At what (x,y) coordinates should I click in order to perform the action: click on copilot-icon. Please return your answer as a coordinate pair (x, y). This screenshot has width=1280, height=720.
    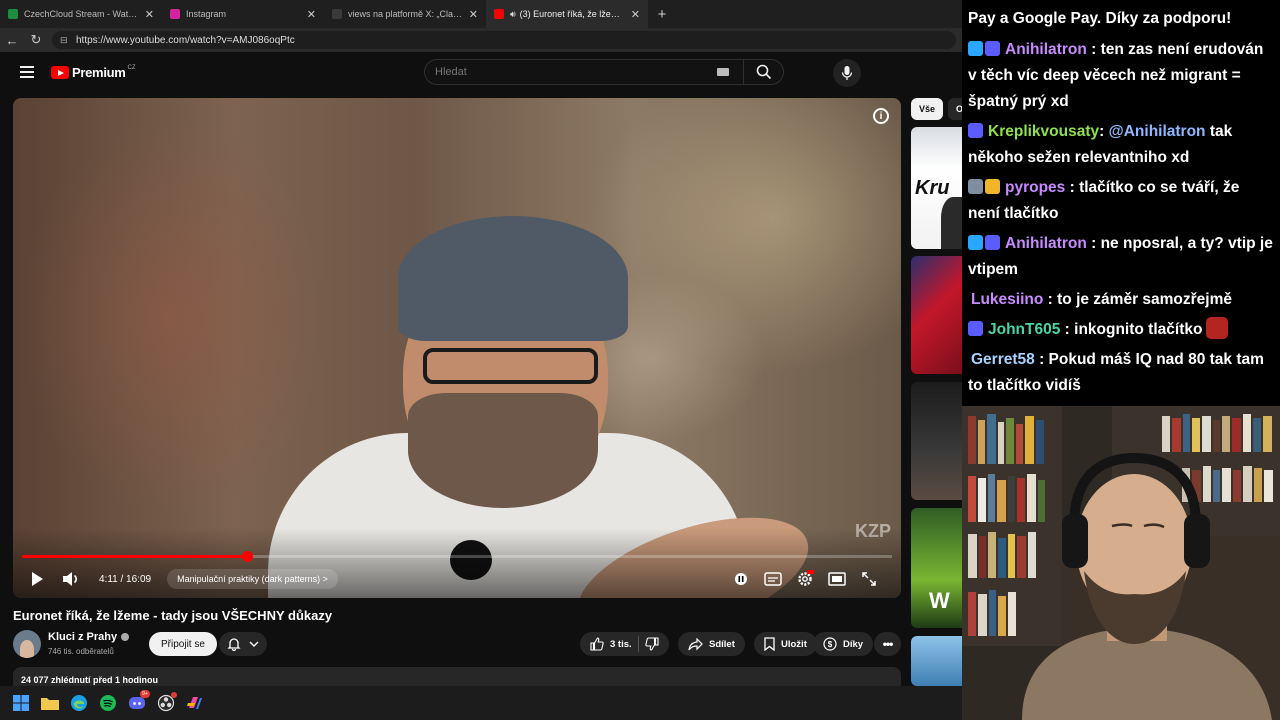
    Looking at the image, I should click on (195, 703).